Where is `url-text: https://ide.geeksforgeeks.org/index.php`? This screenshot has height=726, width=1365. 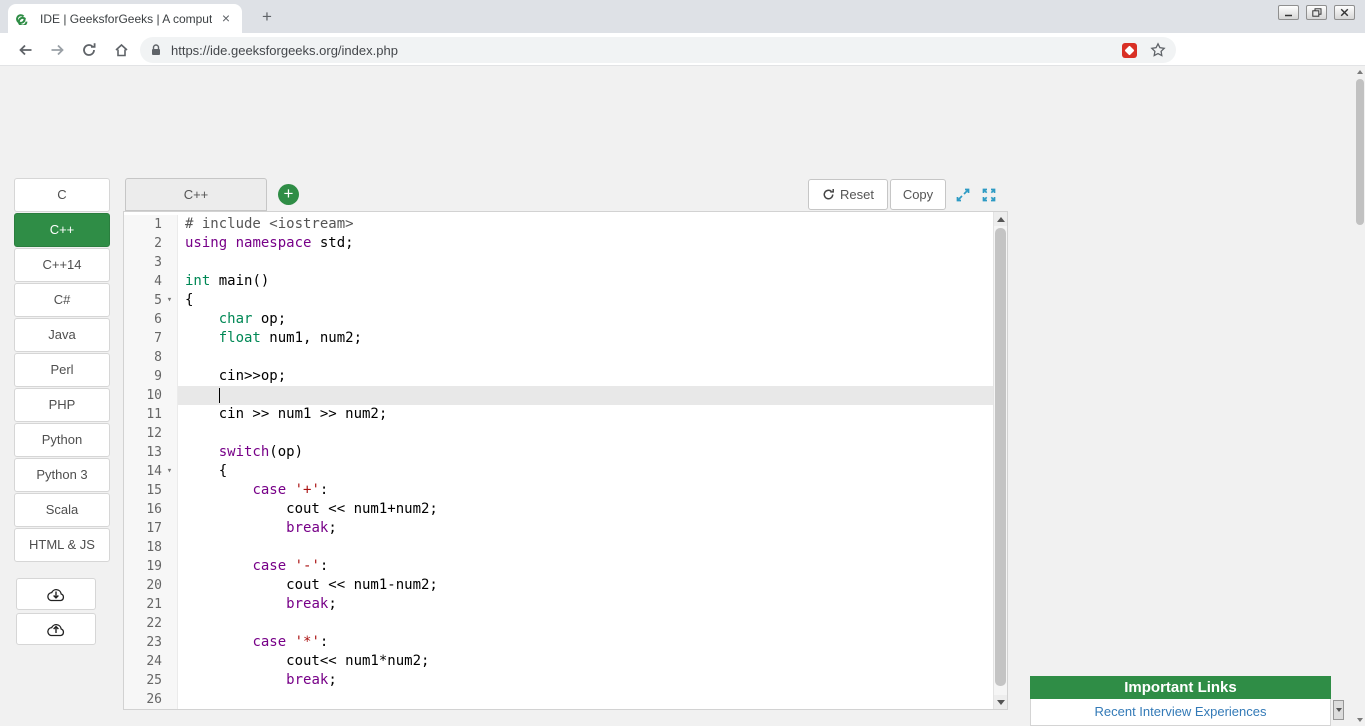 url-text: https://ide.geeksforgeeks.org/index.php is located at coordinates (284, 50).